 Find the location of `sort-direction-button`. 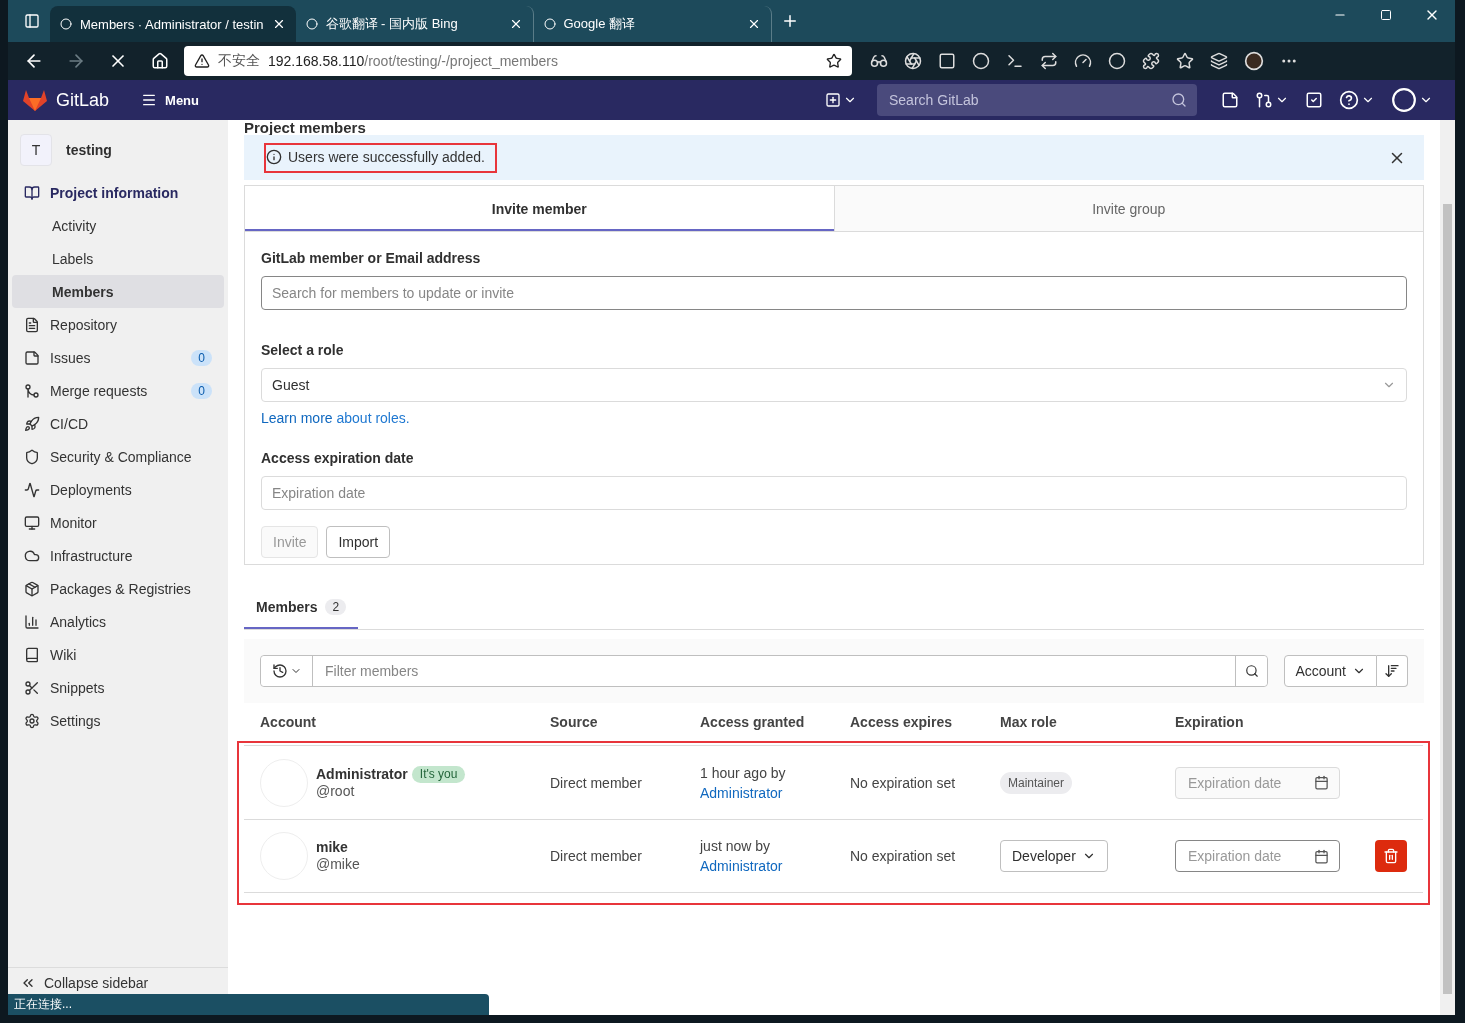

sort-direction-button is located at coordinates (1392, 671).